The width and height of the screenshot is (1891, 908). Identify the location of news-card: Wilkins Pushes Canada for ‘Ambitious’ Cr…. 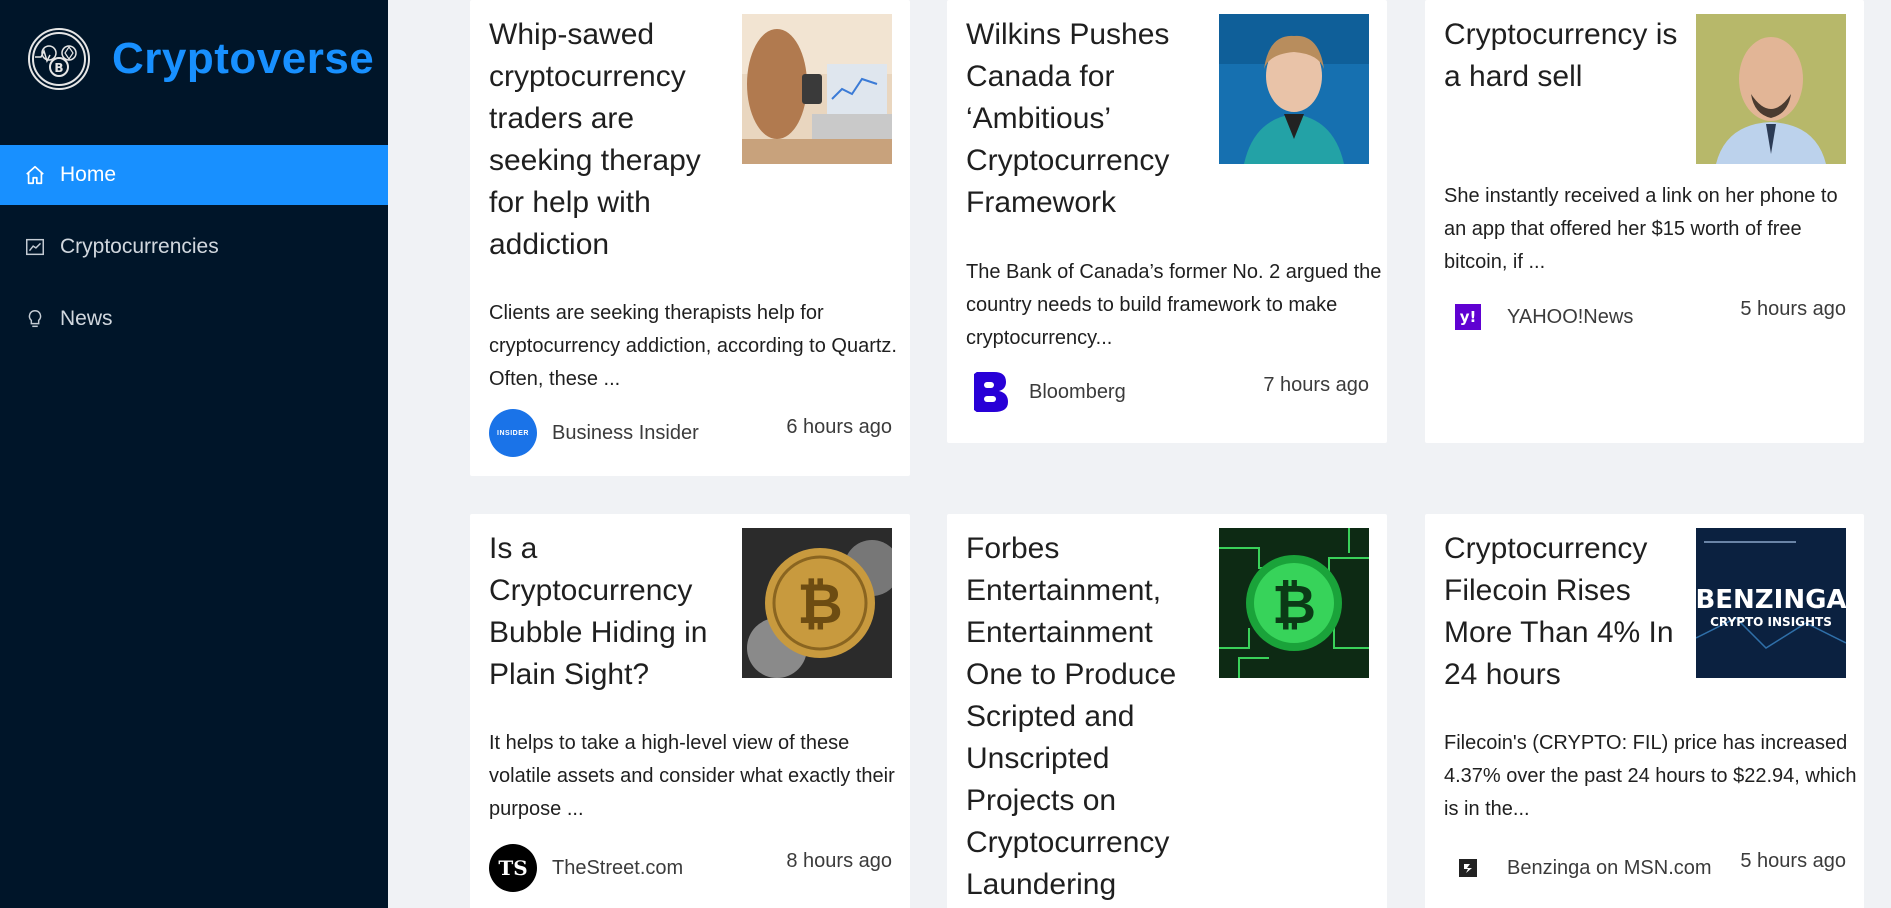
(1167, 221).